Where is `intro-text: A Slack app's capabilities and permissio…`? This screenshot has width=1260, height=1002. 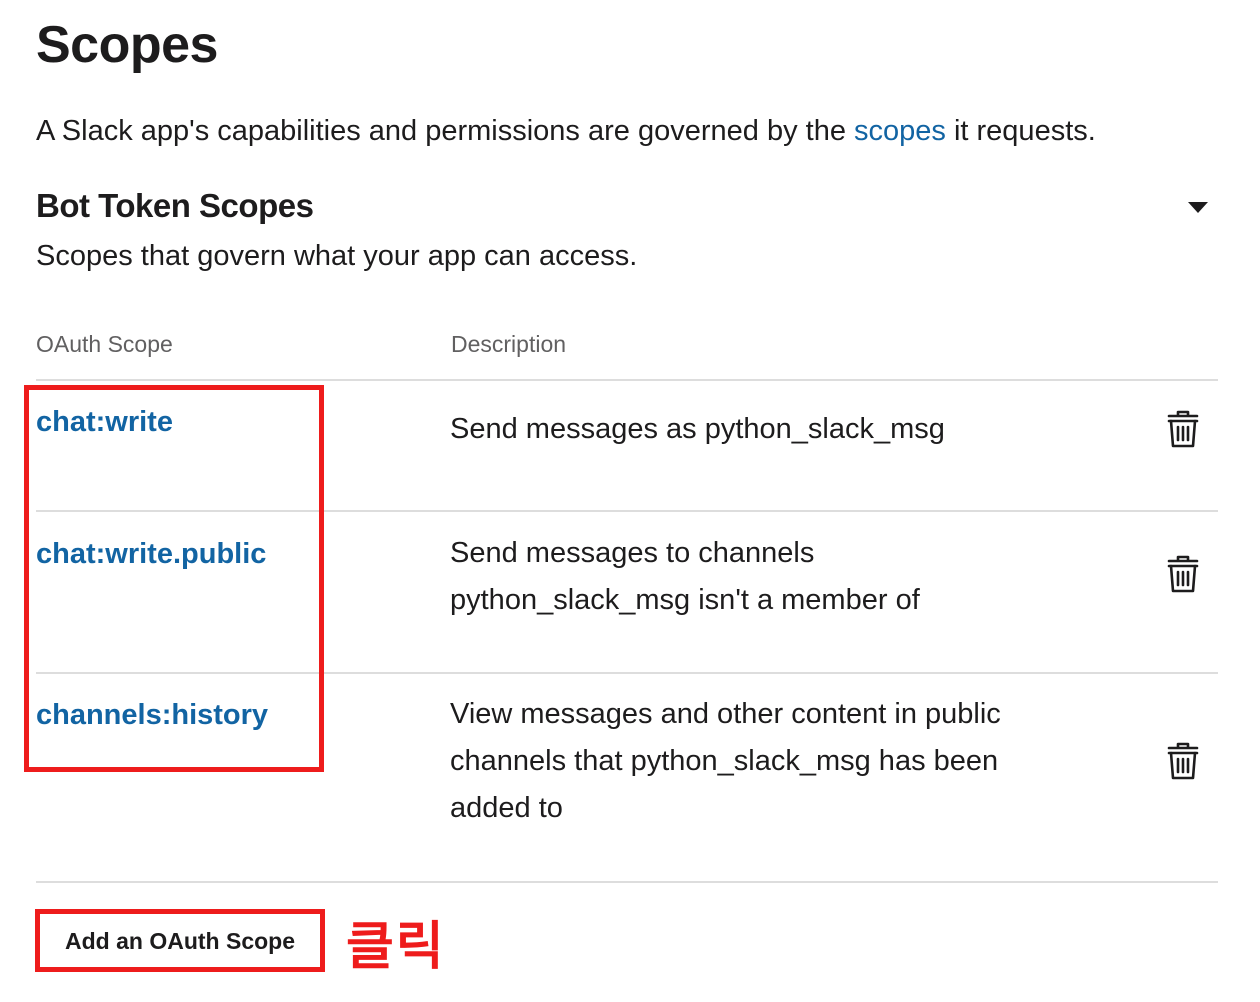
intro-text: A Slack app's capabilities and permissio… is located at coordinates (566, 131).